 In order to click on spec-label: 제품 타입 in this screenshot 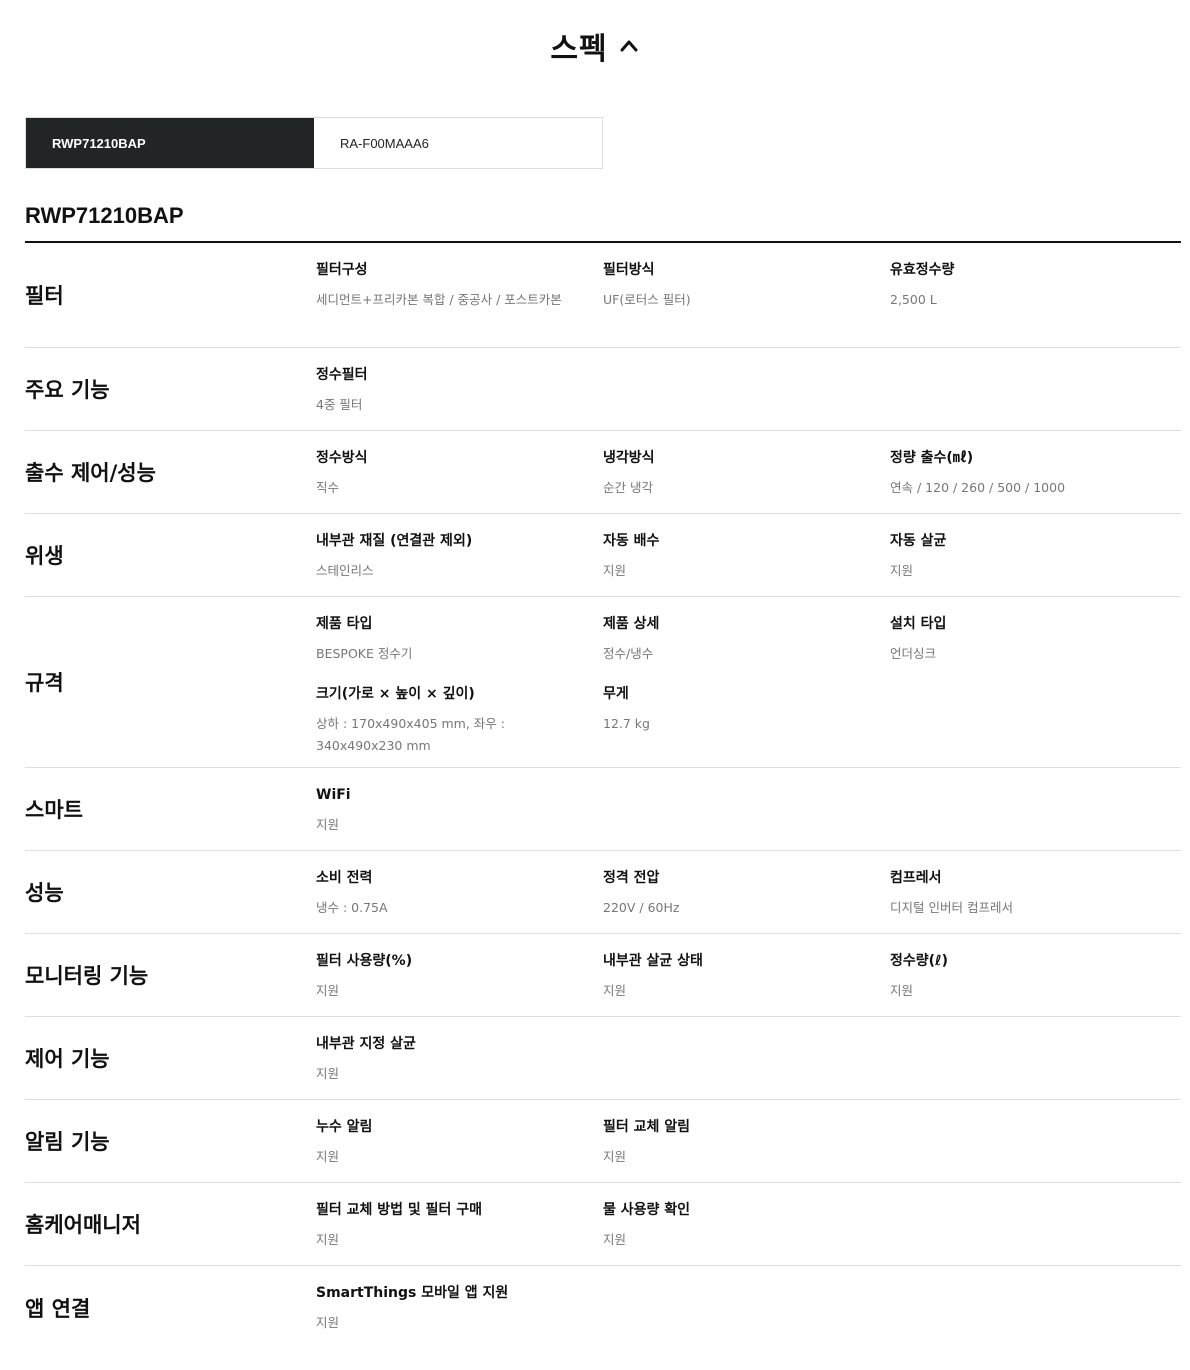, I will do `click(344, 624)`.